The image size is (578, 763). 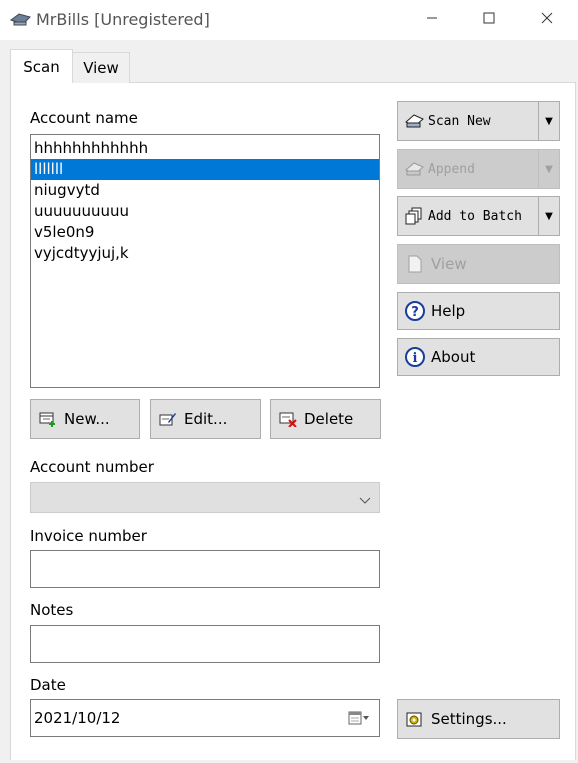 I want to click on date-picker: 2021/10/12, so click(x=205, y=718).